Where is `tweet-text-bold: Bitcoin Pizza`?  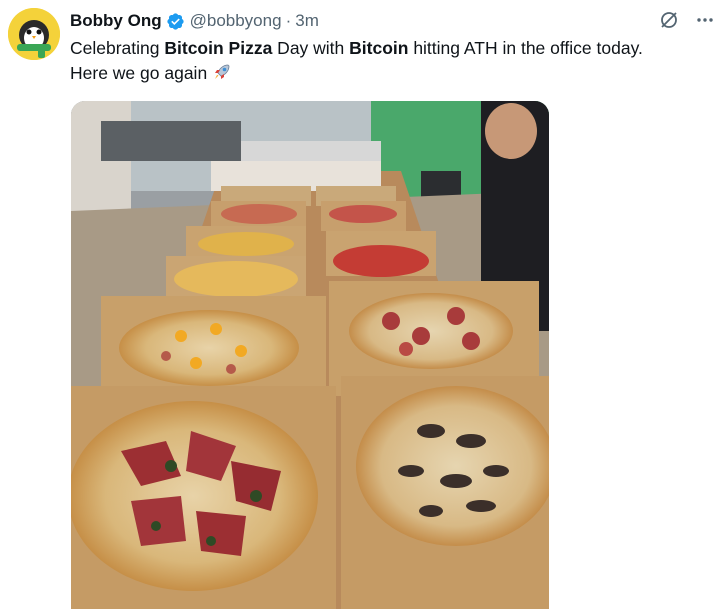
tweet-text-bold: Bitcoin Pizza is located at coordinates (218, 48).